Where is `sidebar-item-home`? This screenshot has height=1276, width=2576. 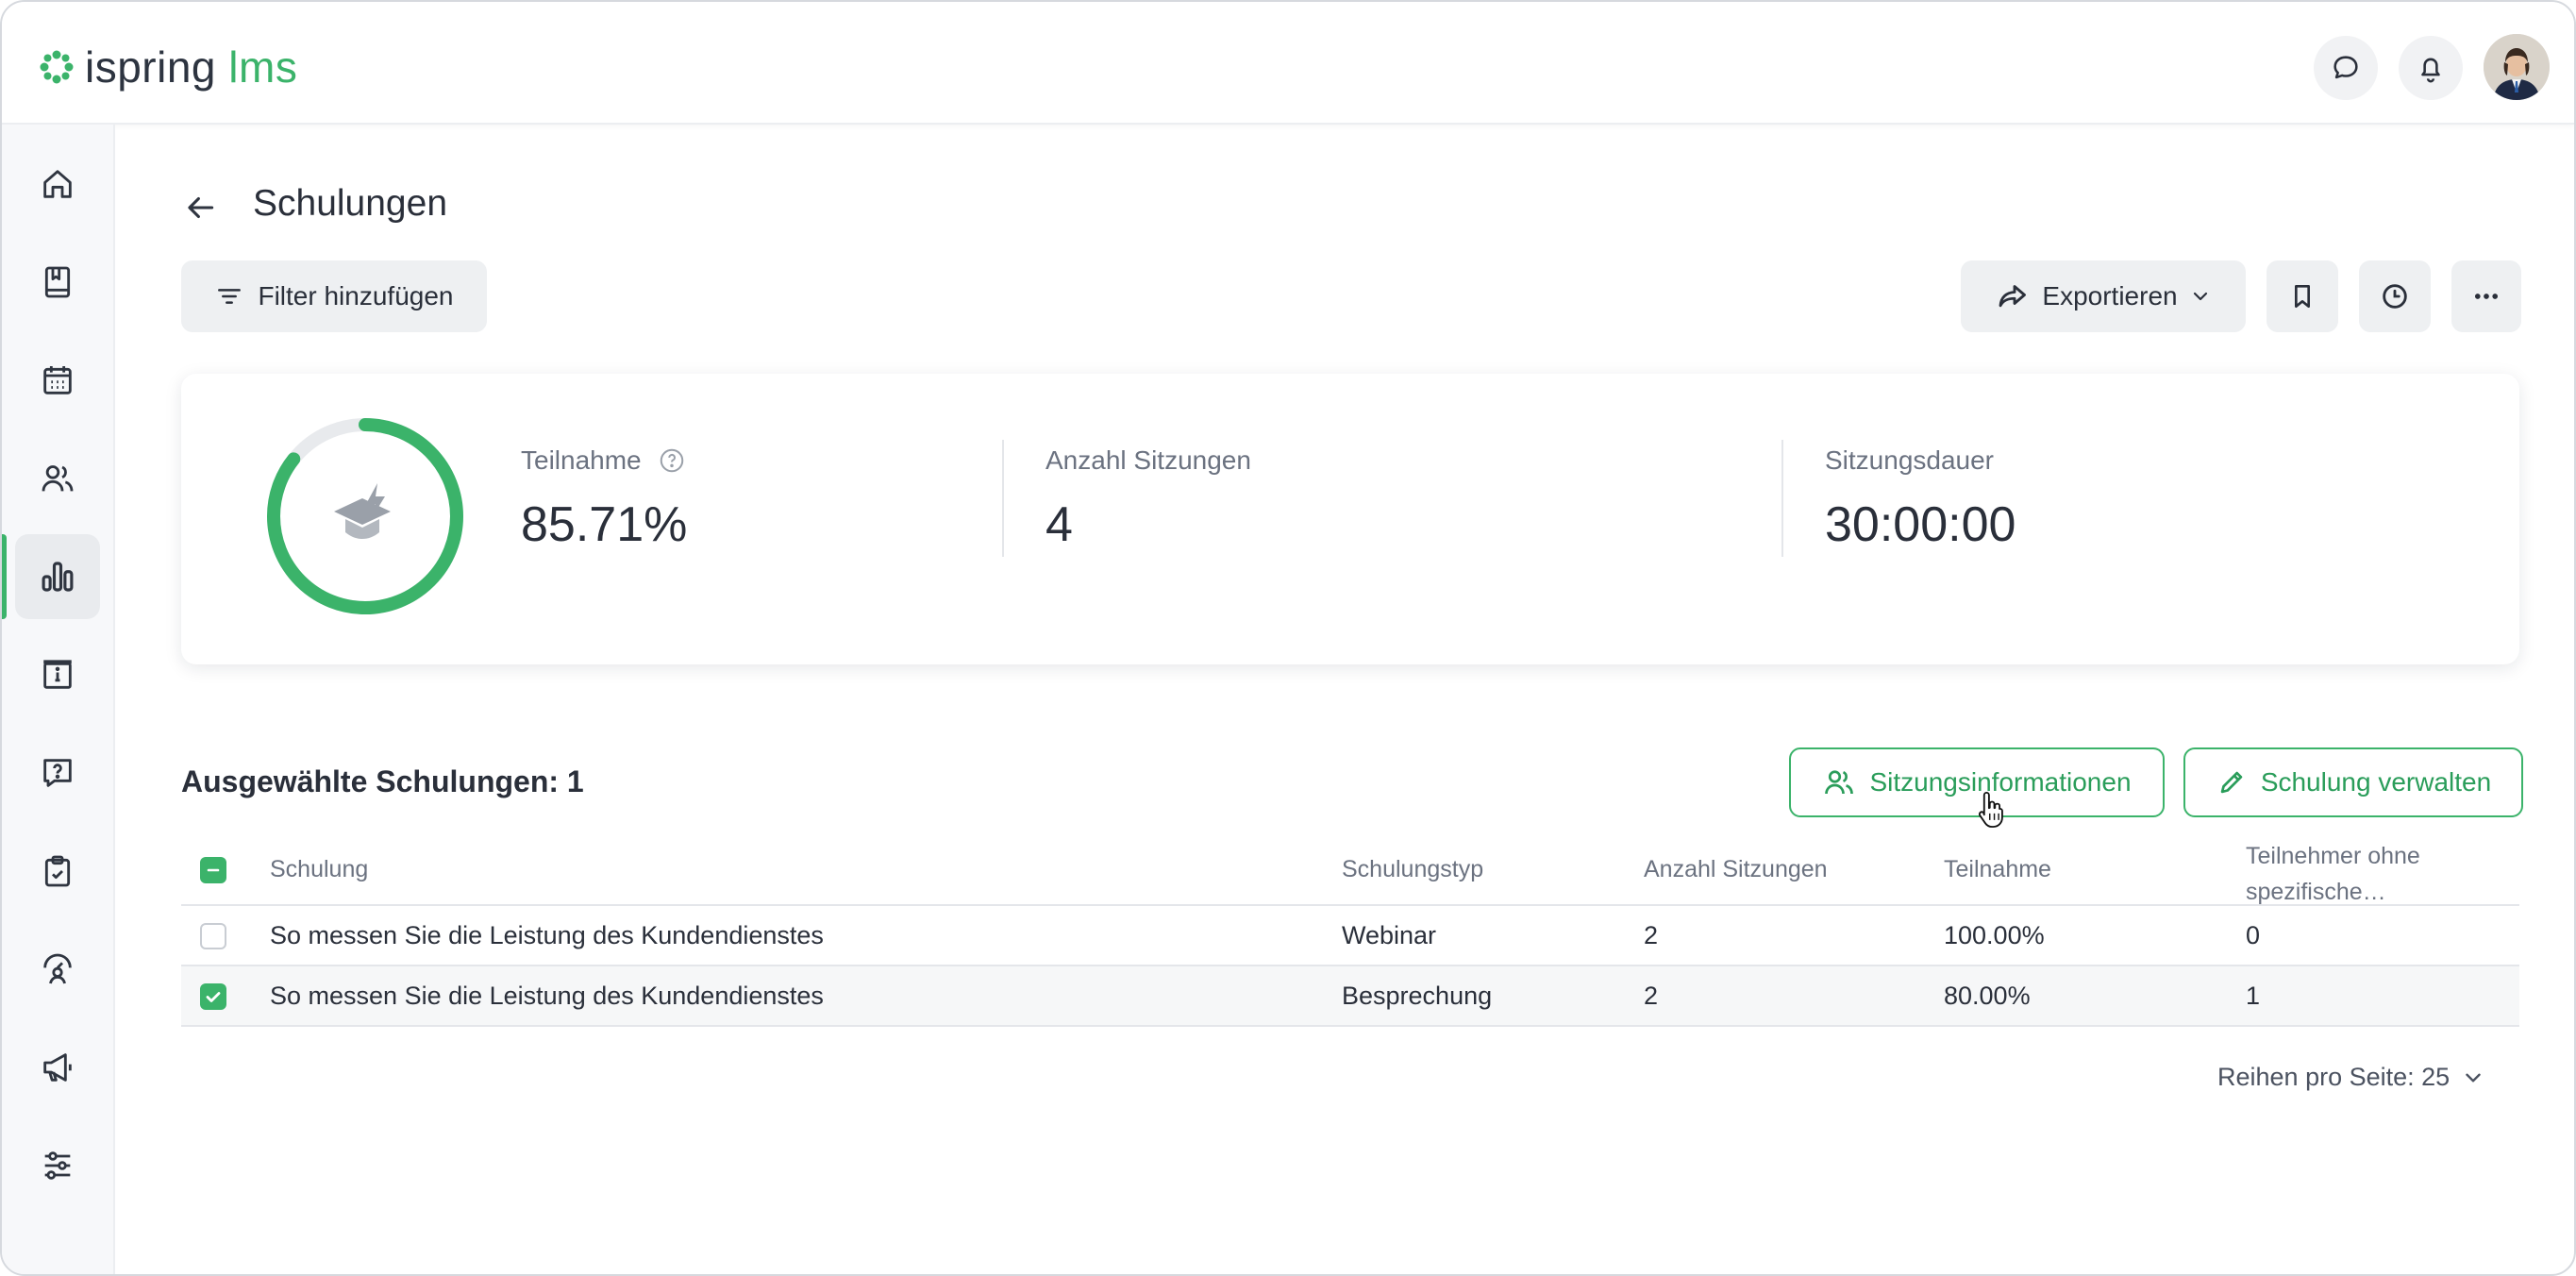 sidebar-item-home is located at coordinates (57, 184).